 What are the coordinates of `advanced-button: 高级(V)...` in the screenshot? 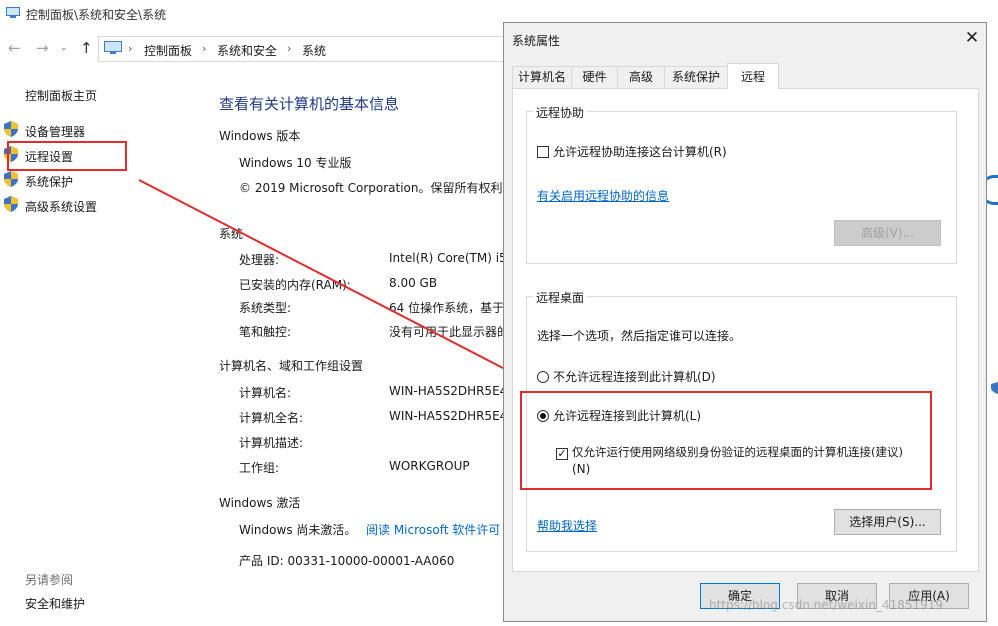 It's located at (887, 233).